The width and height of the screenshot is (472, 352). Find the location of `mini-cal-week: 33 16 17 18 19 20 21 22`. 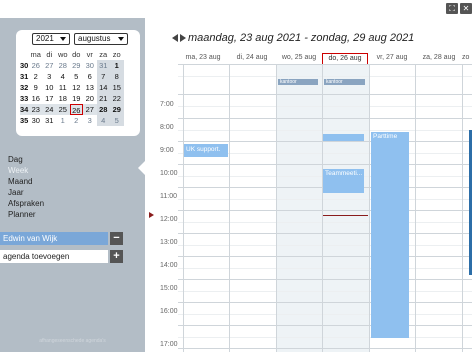

mini-cal-week: 33 16 17 18 19 20 21 22 is located at coordinates (72, 98).